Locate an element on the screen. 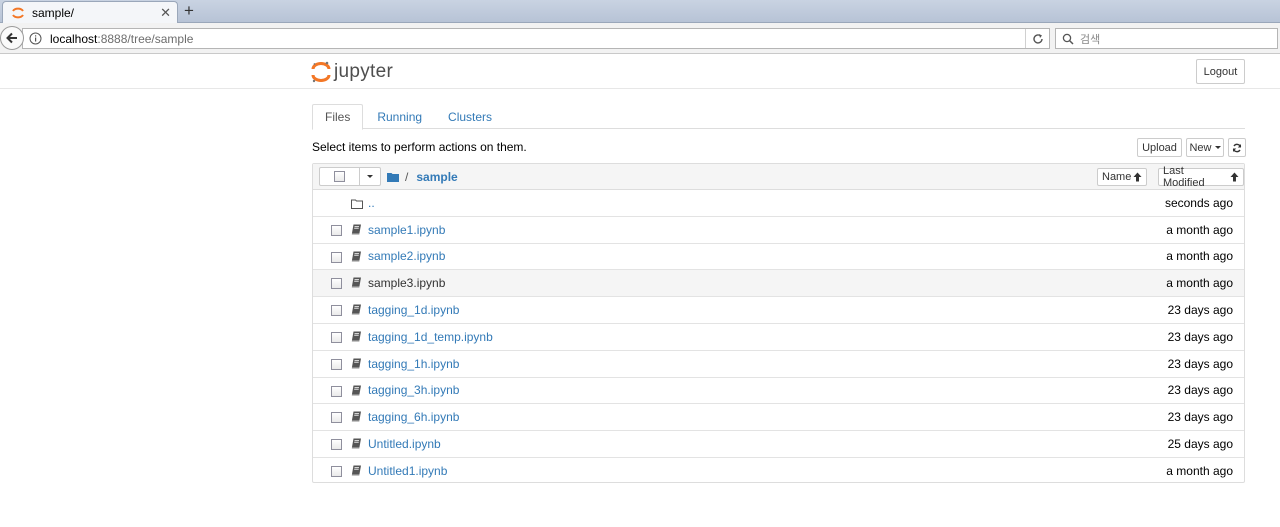  upload-button: Upload is located at coordinates (1159, 147).